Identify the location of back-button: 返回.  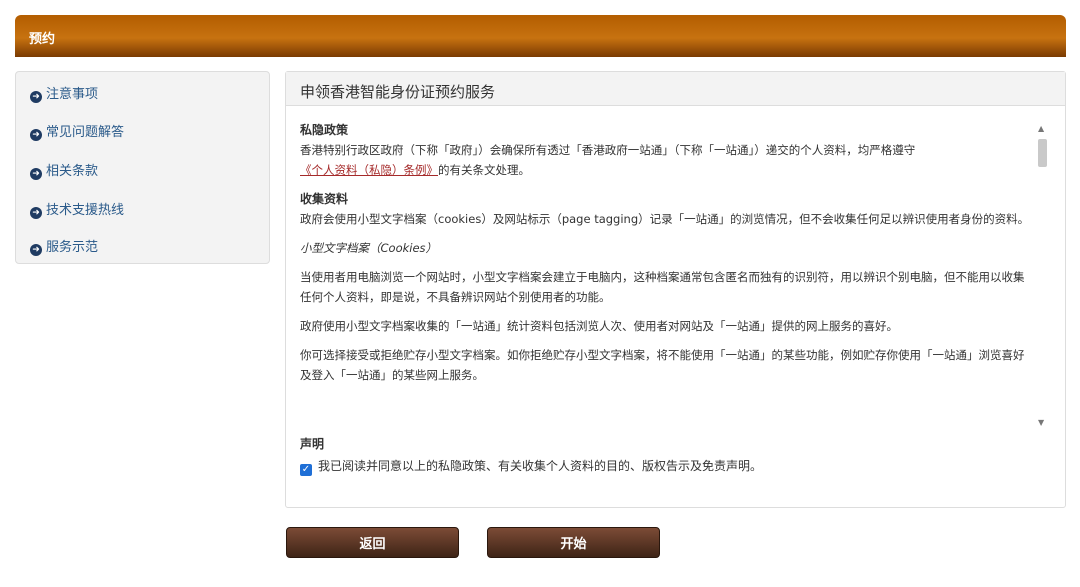
(372, 542).